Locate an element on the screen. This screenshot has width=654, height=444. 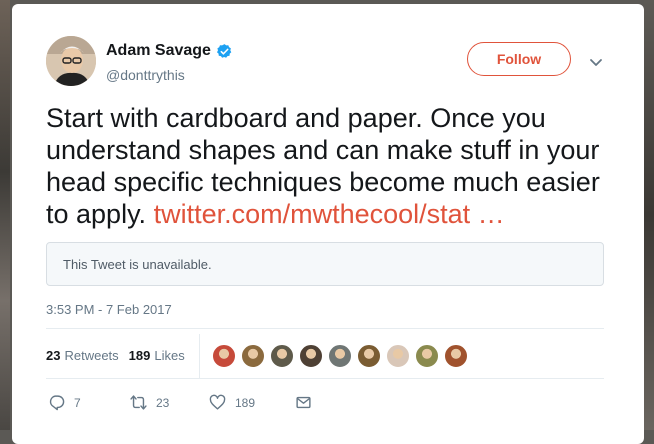
likes-stat: 189 Likes is located at coordinates (157, 355).